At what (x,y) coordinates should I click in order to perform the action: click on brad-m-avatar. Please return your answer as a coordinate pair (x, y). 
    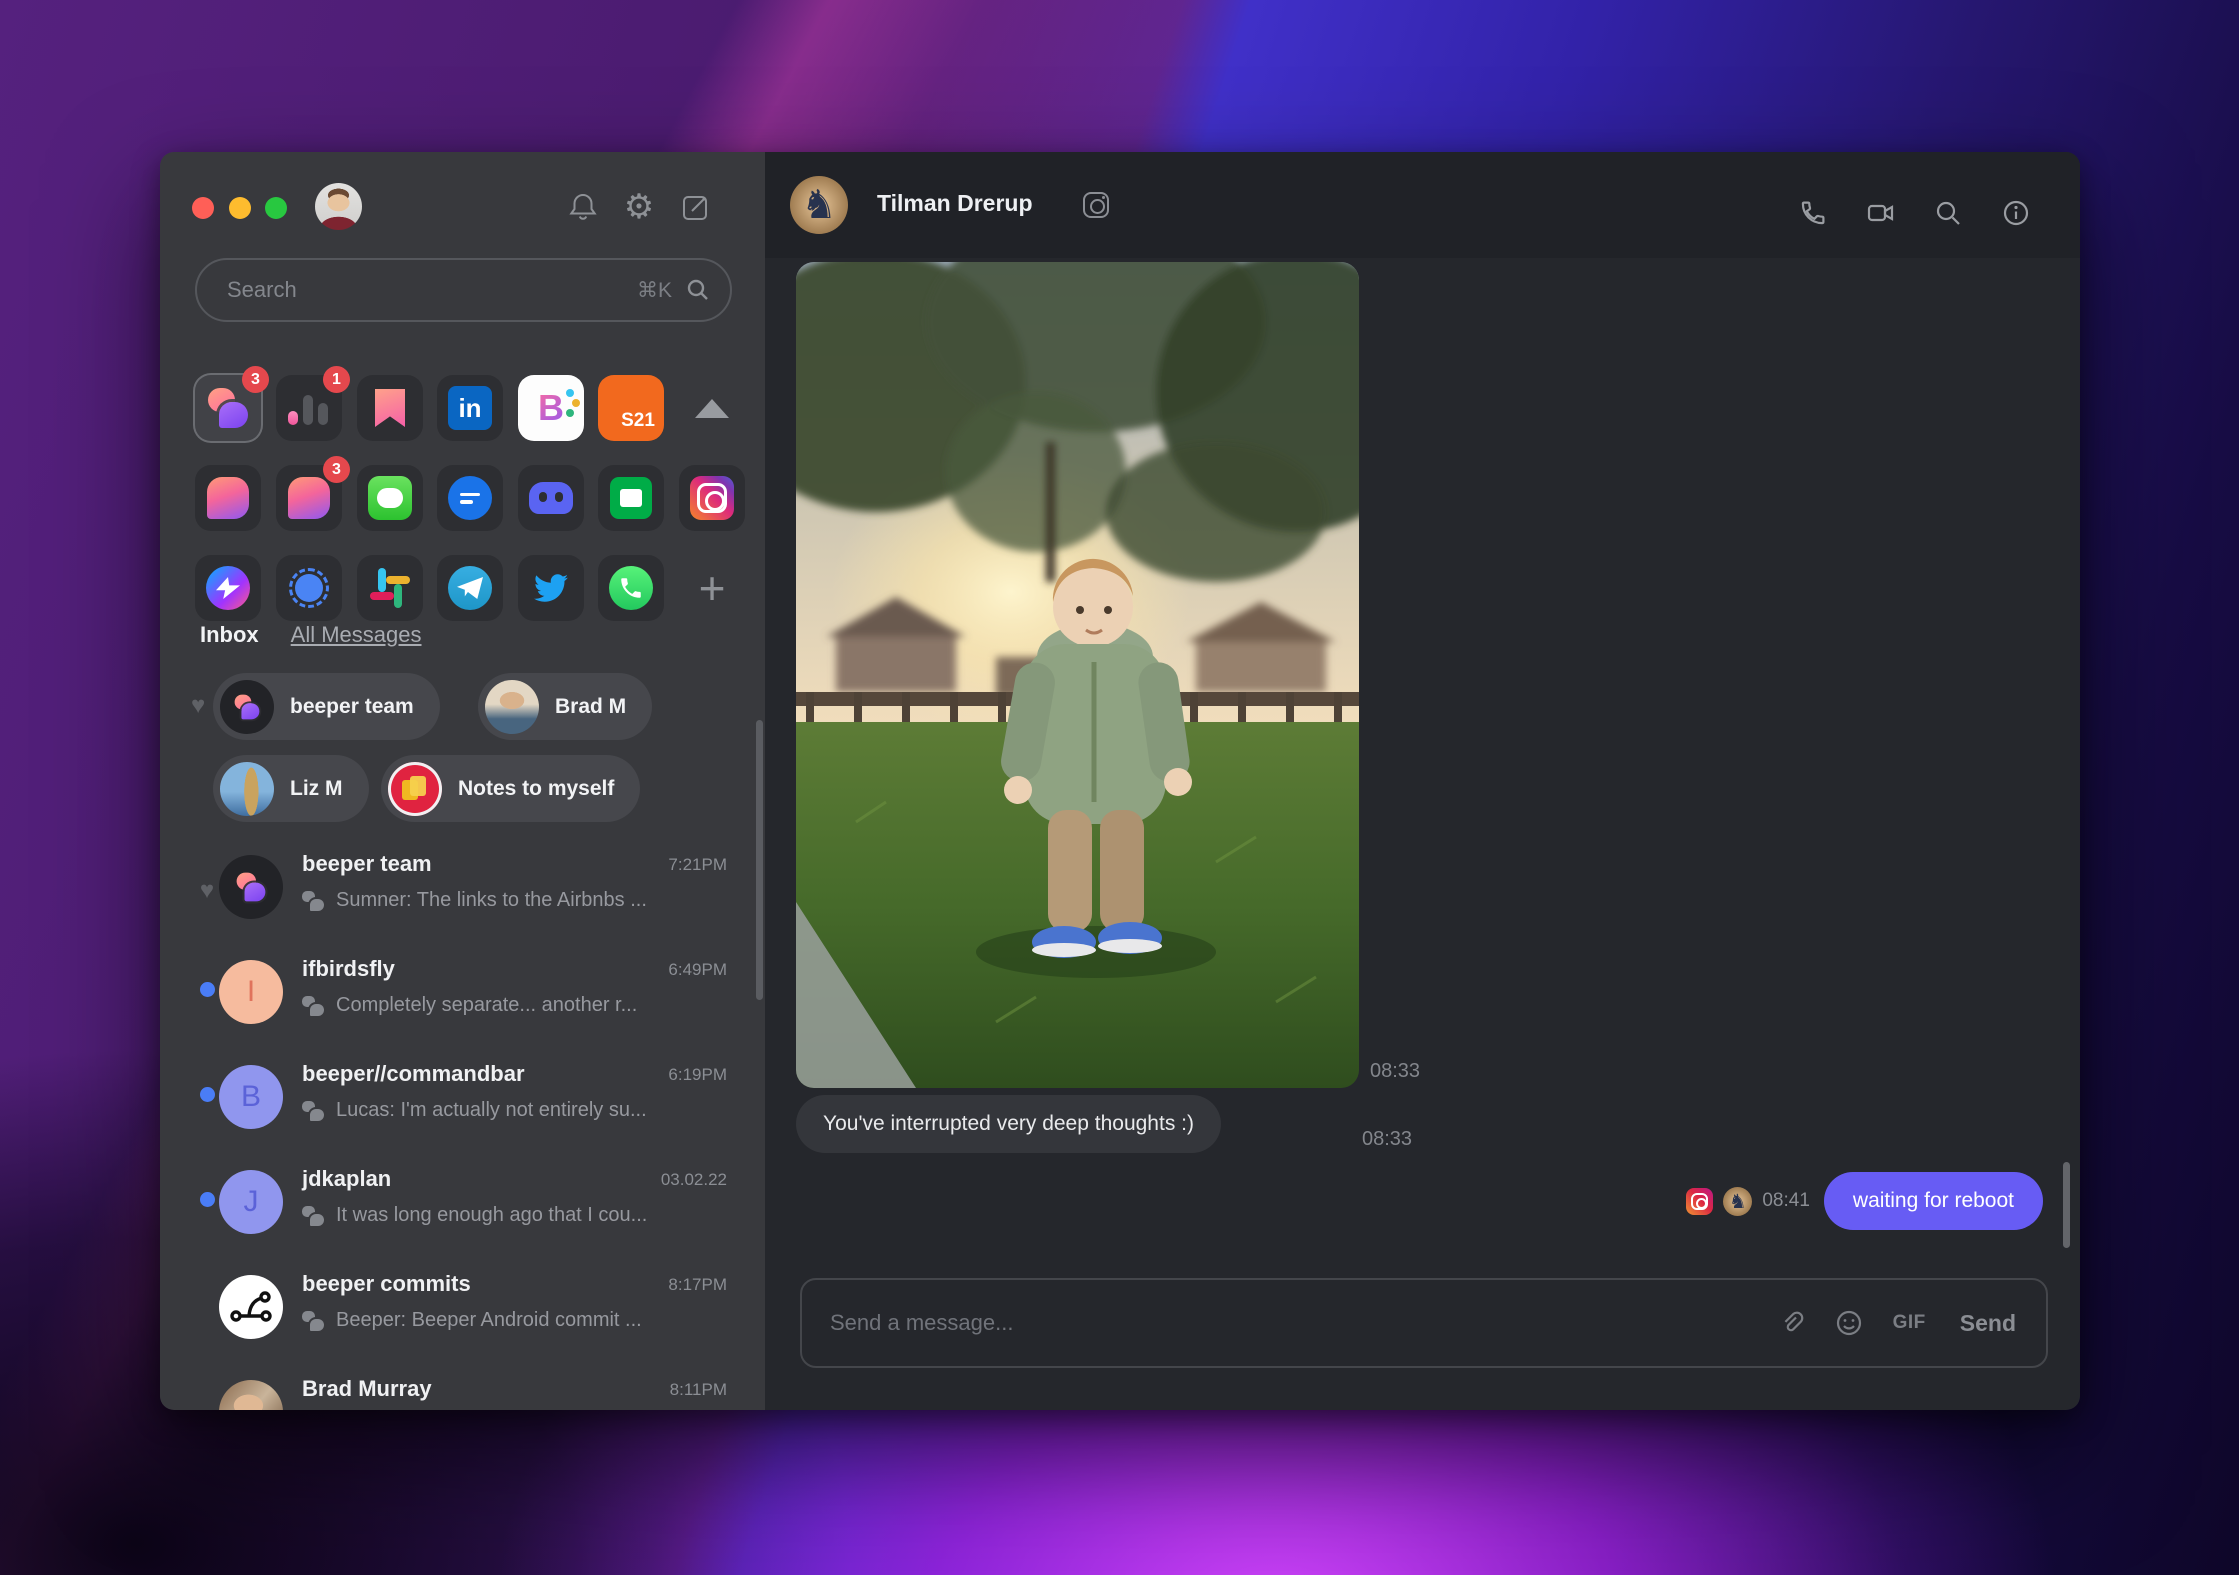
    Looking at the image, I should click on (512, 706).